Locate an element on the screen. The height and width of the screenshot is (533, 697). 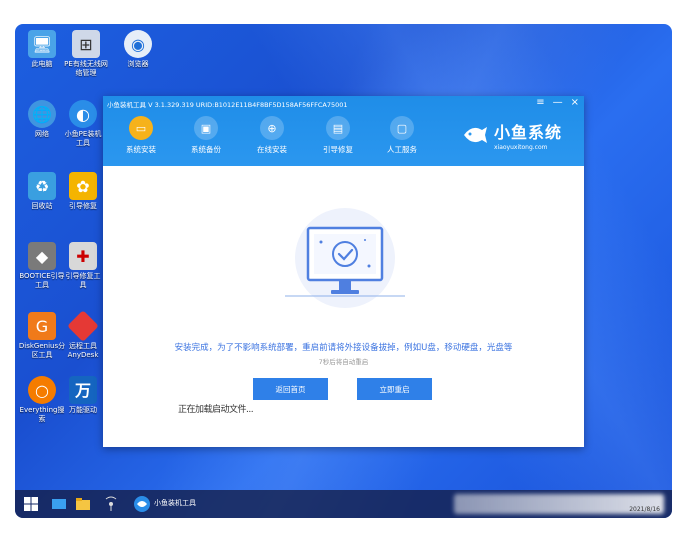
anydesk-icon is located at coordinates (83, 326).